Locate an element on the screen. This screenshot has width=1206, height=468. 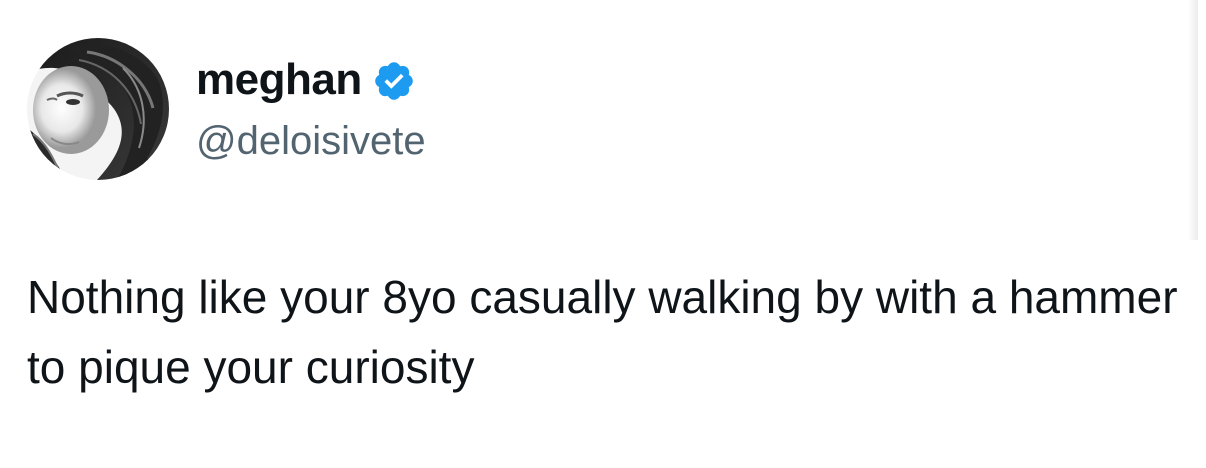
scrollbar-track is located at coordinates (1193, 120).